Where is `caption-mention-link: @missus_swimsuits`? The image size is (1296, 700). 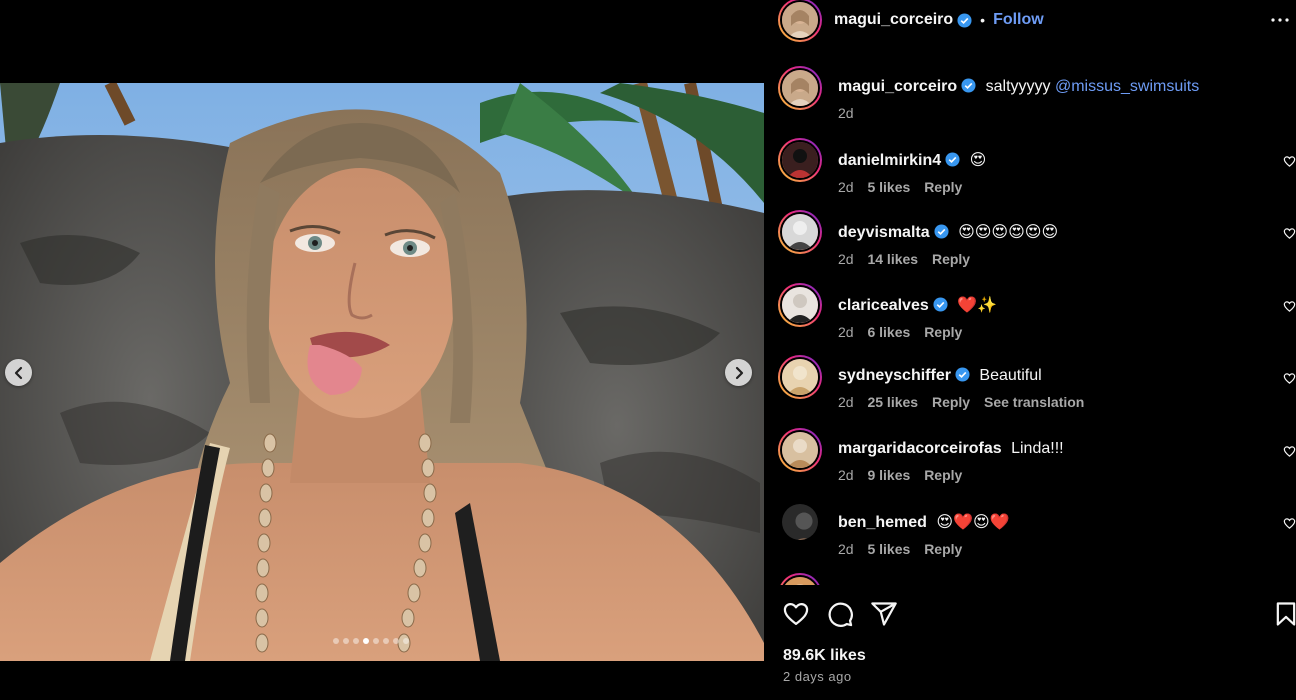 caption-mention-link: @missus_swimsuits is located at coordinates (1127, 86).